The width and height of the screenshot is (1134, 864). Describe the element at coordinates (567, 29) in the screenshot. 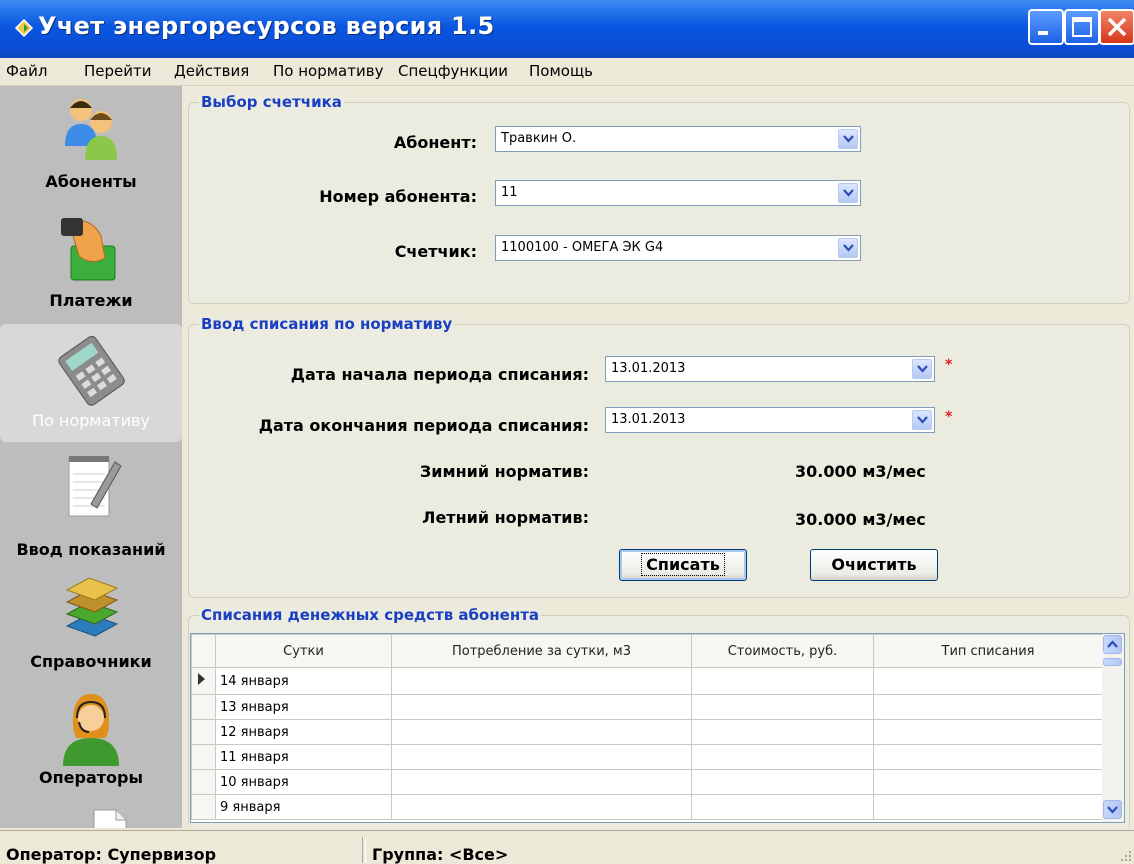

I see `title-bar: Учет энергоресурсов версия 1.5` at that location.